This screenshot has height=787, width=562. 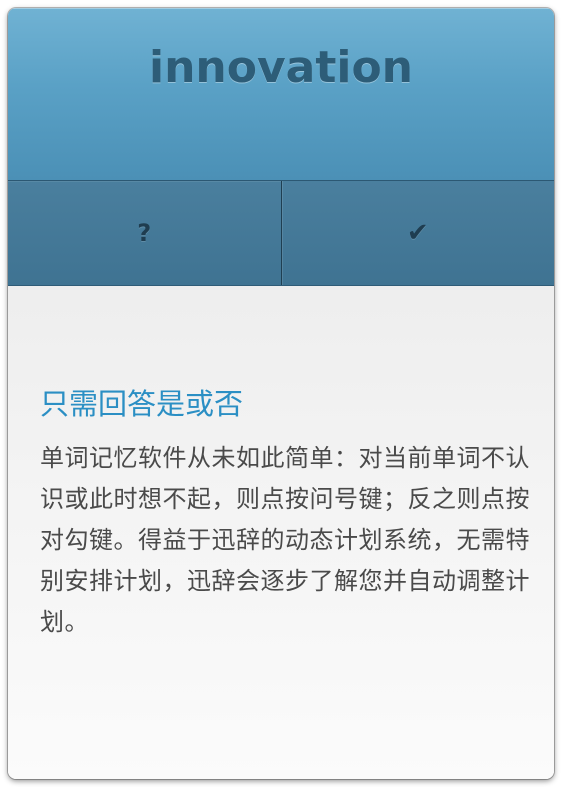 I want to click on dont-know-button: ?, so click(x=144, y=233).